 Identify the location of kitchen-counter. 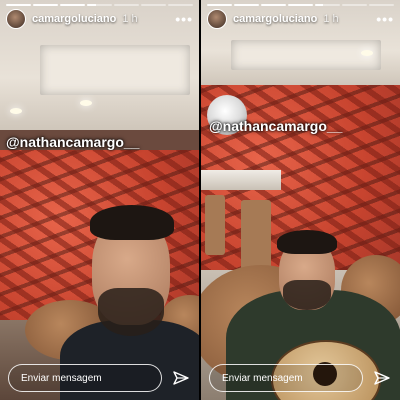
(241, 180).